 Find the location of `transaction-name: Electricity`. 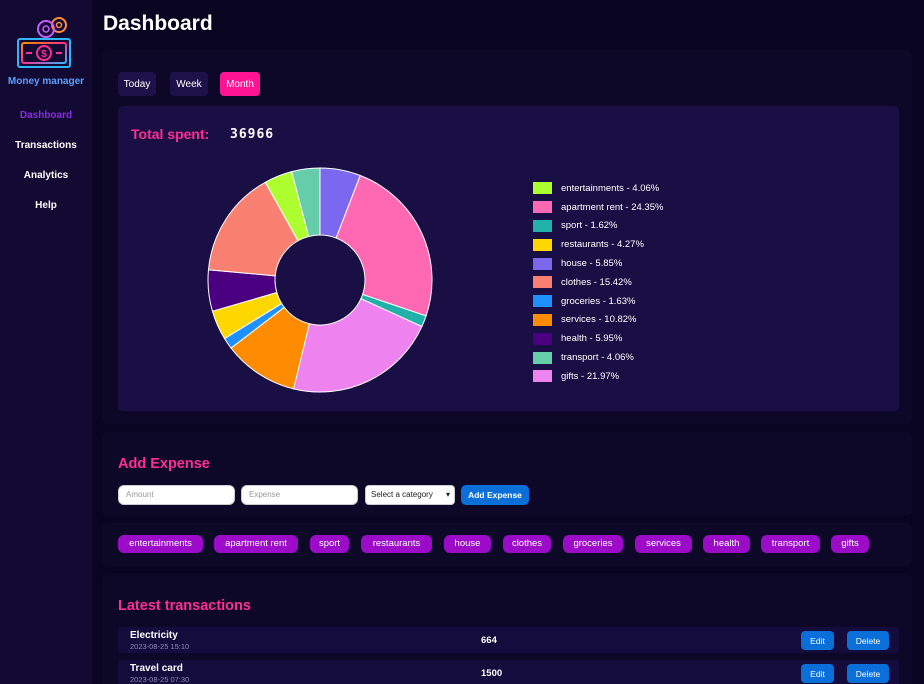

transaction-name: Electricity is located at coordinates (154, 635).